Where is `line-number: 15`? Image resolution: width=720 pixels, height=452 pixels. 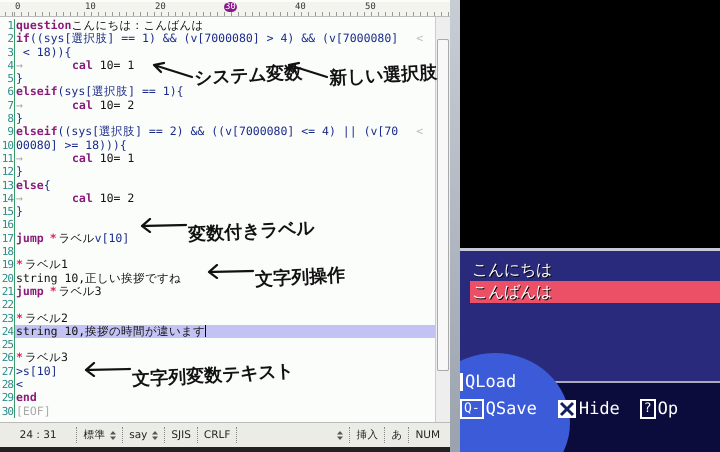 line-number: 15 is located at coordinates (7, 211).